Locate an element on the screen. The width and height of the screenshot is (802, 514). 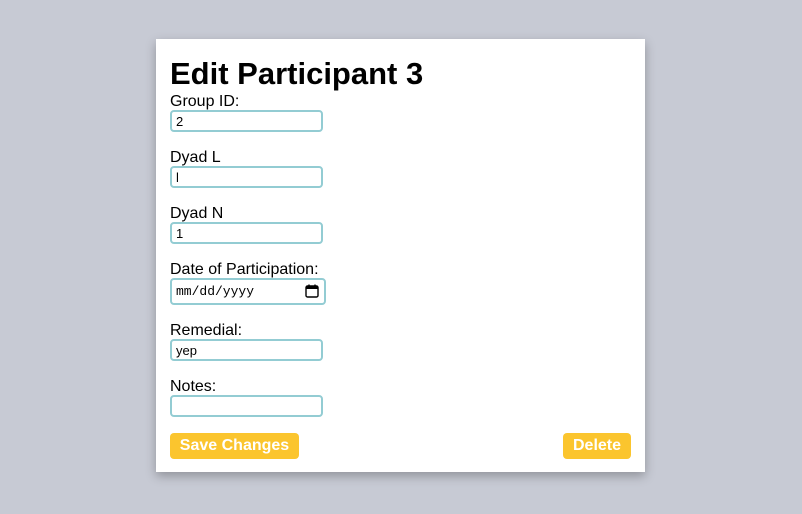
save-changes-button: Save Changes is located at coordinates (234, 446).